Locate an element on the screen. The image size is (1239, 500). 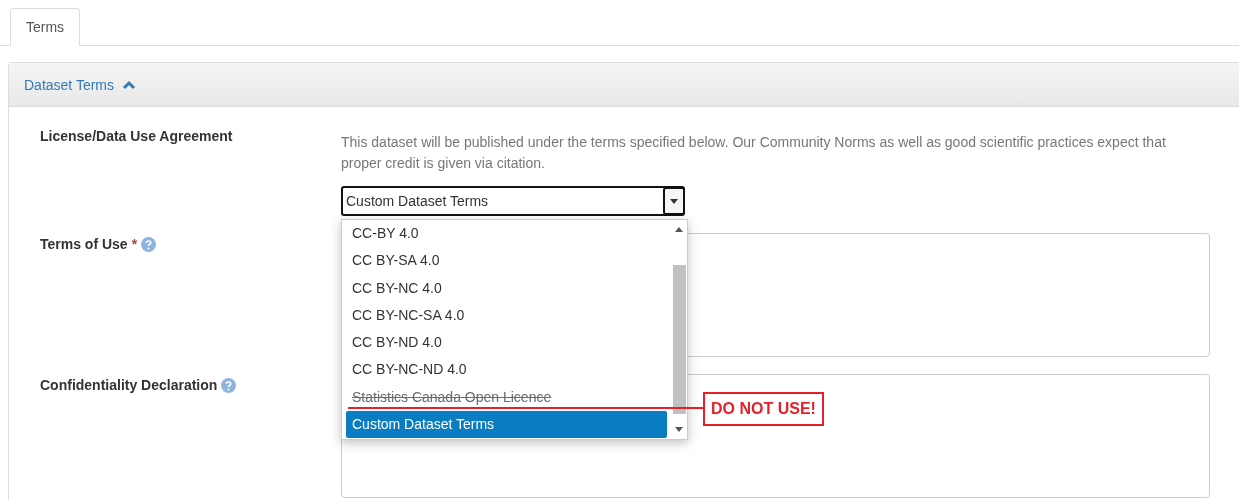
dropdown-option: Custom Dataset Terms is located at coordinates (506, 425).